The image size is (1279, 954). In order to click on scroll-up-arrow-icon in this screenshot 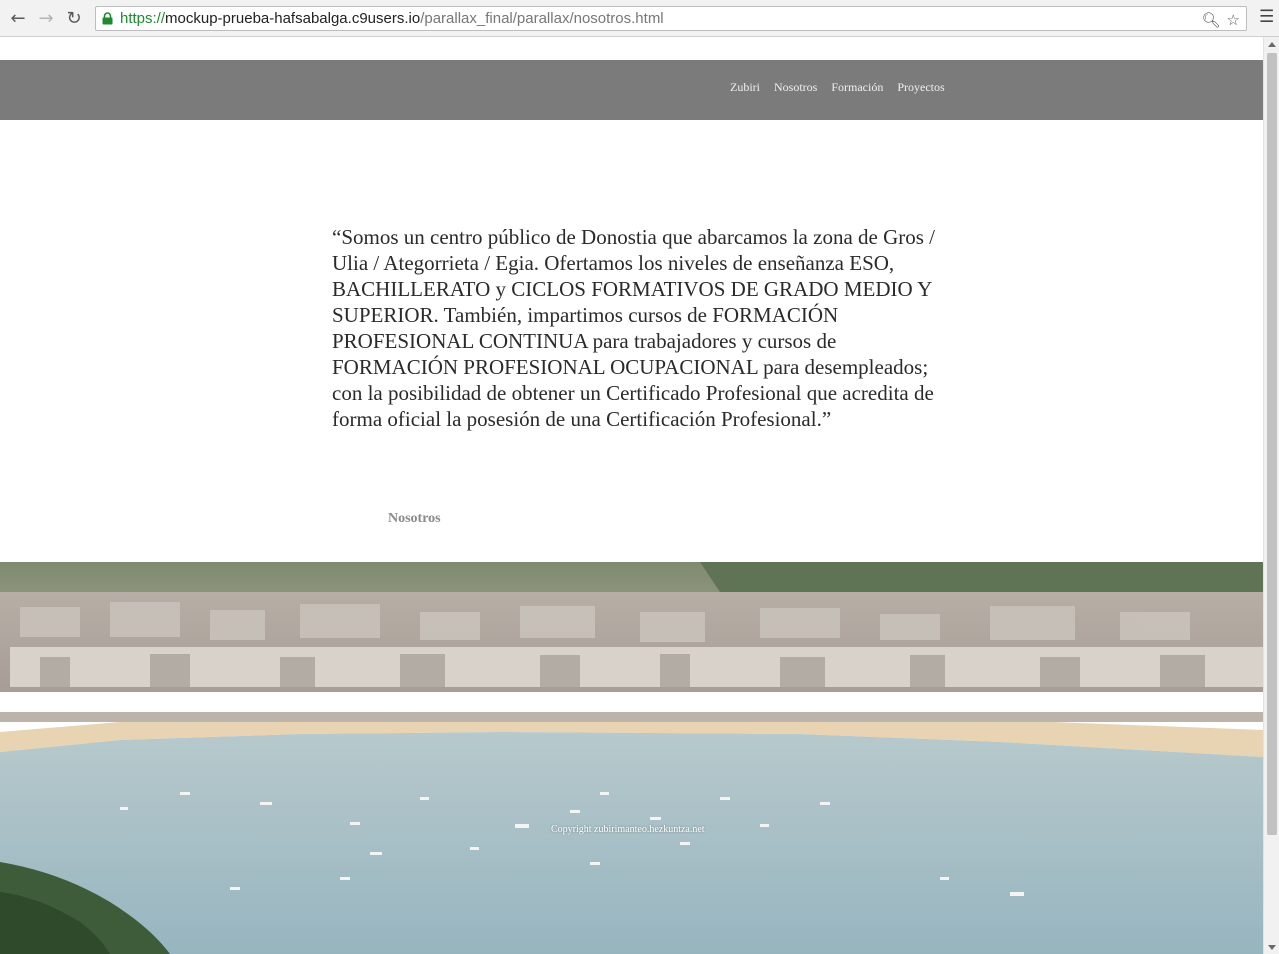, I will do `click(1272, 44)`.